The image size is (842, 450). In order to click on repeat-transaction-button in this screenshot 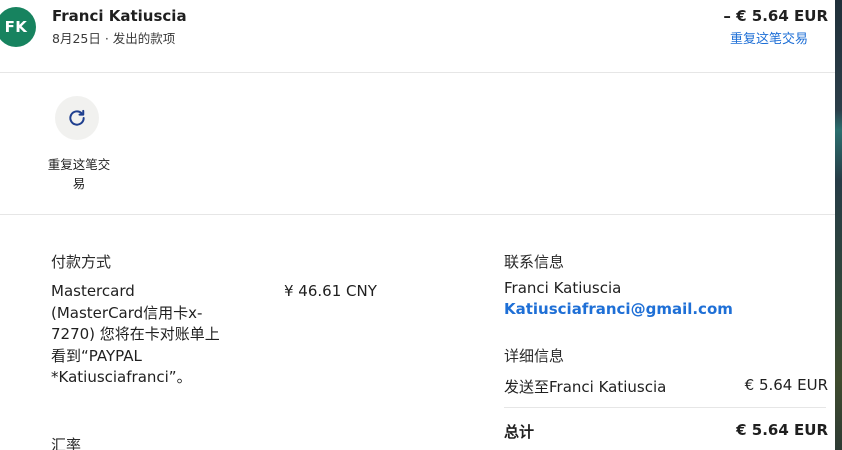, I will do `click(77, 118)`.